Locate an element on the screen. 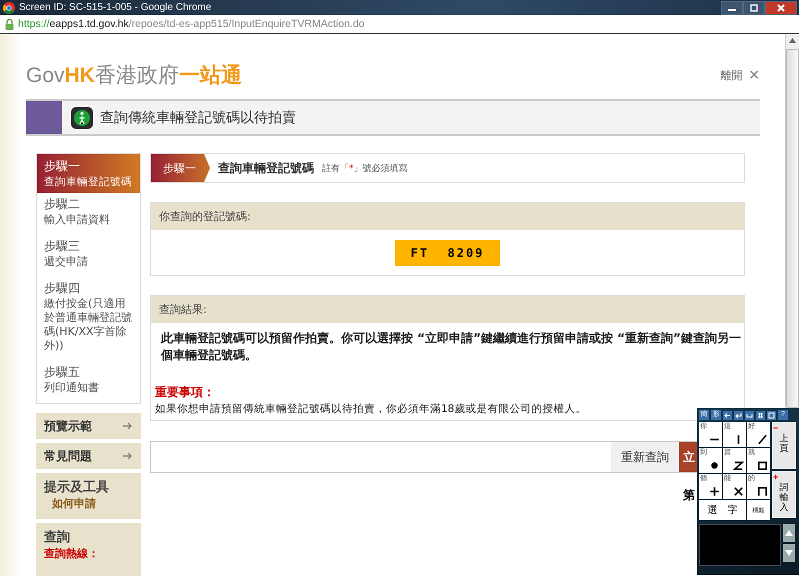 Image resolution: width=799 pixels, height=576 pixels. back-arrow-icon is located at coordinates (727, 415).